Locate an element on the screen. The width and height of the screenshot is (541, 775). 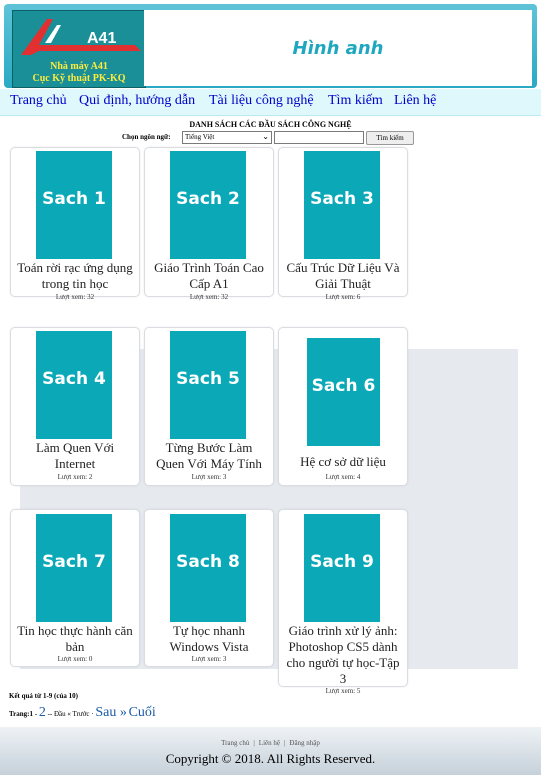
logo-text: A41 is located at coordinates (101, 38).